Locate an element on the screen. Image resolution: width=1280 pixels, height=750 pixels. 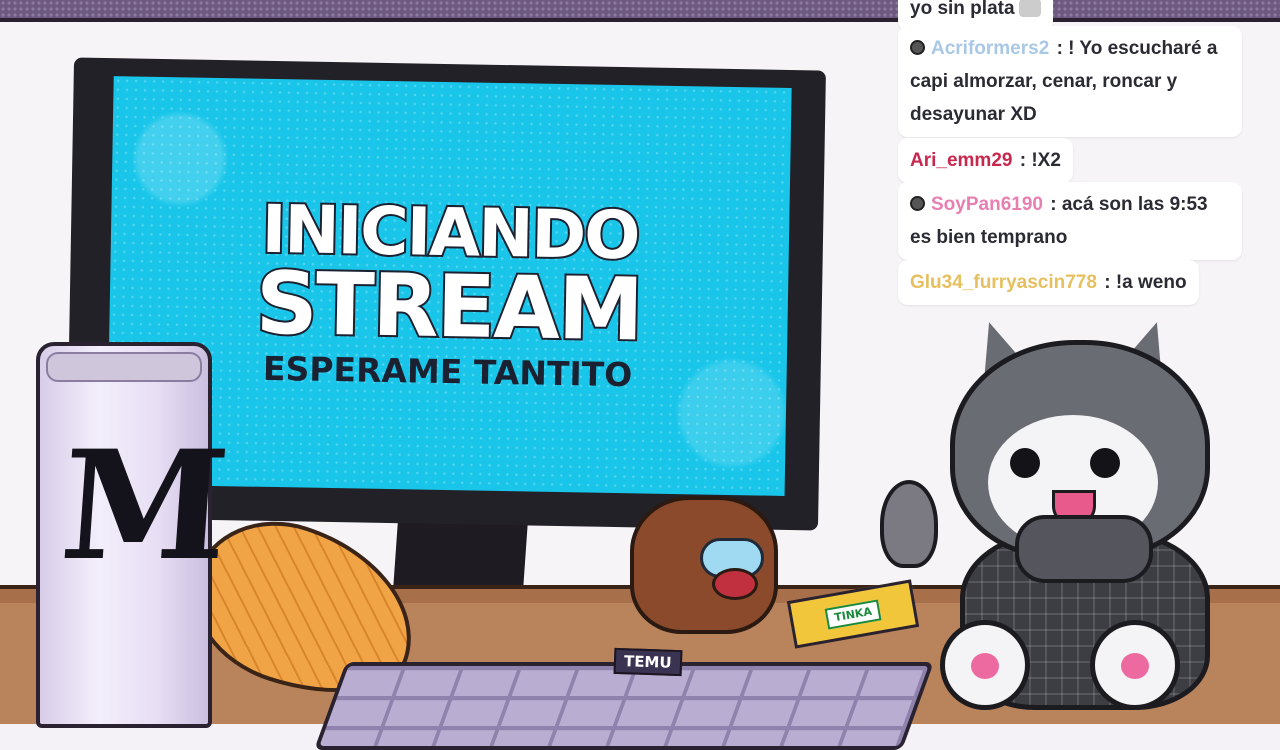
plush-bear is located at coordinates (704, 565).